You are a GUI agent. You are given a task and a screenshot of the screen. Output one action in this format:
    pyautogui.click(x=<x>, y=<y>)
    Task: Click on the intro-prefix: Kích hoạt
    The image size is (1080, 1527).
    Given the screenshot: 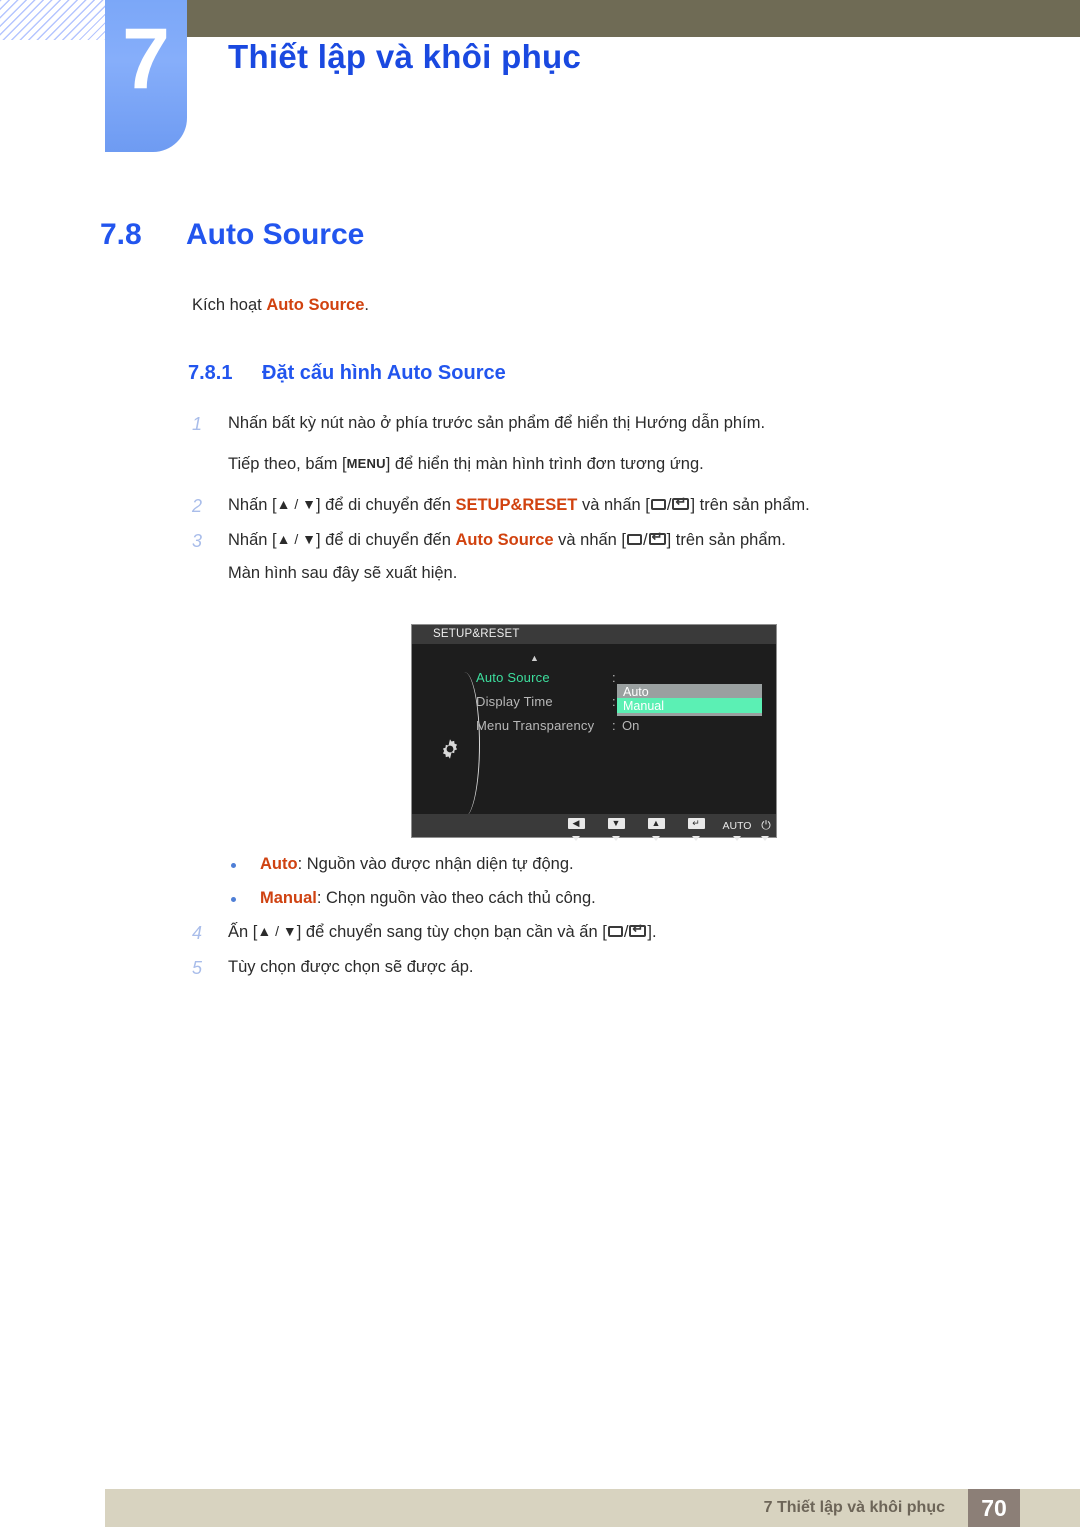 What is the action you would take?
    pyautogui.click(x=229, y=305)
    